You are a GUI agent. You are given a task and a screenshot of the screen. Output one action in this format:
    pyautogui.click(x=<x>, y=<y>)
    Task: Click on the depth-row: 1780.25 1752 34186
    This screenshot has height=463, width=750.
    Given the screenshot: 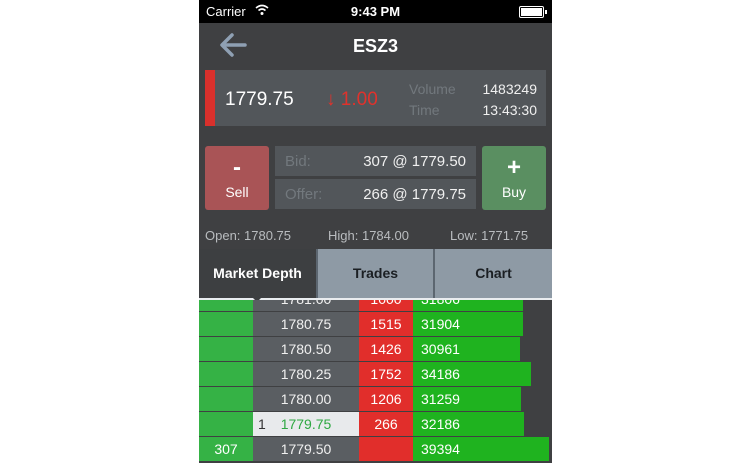 What is the action you would take?
    pyautogui.click(x=375, y=374)
    